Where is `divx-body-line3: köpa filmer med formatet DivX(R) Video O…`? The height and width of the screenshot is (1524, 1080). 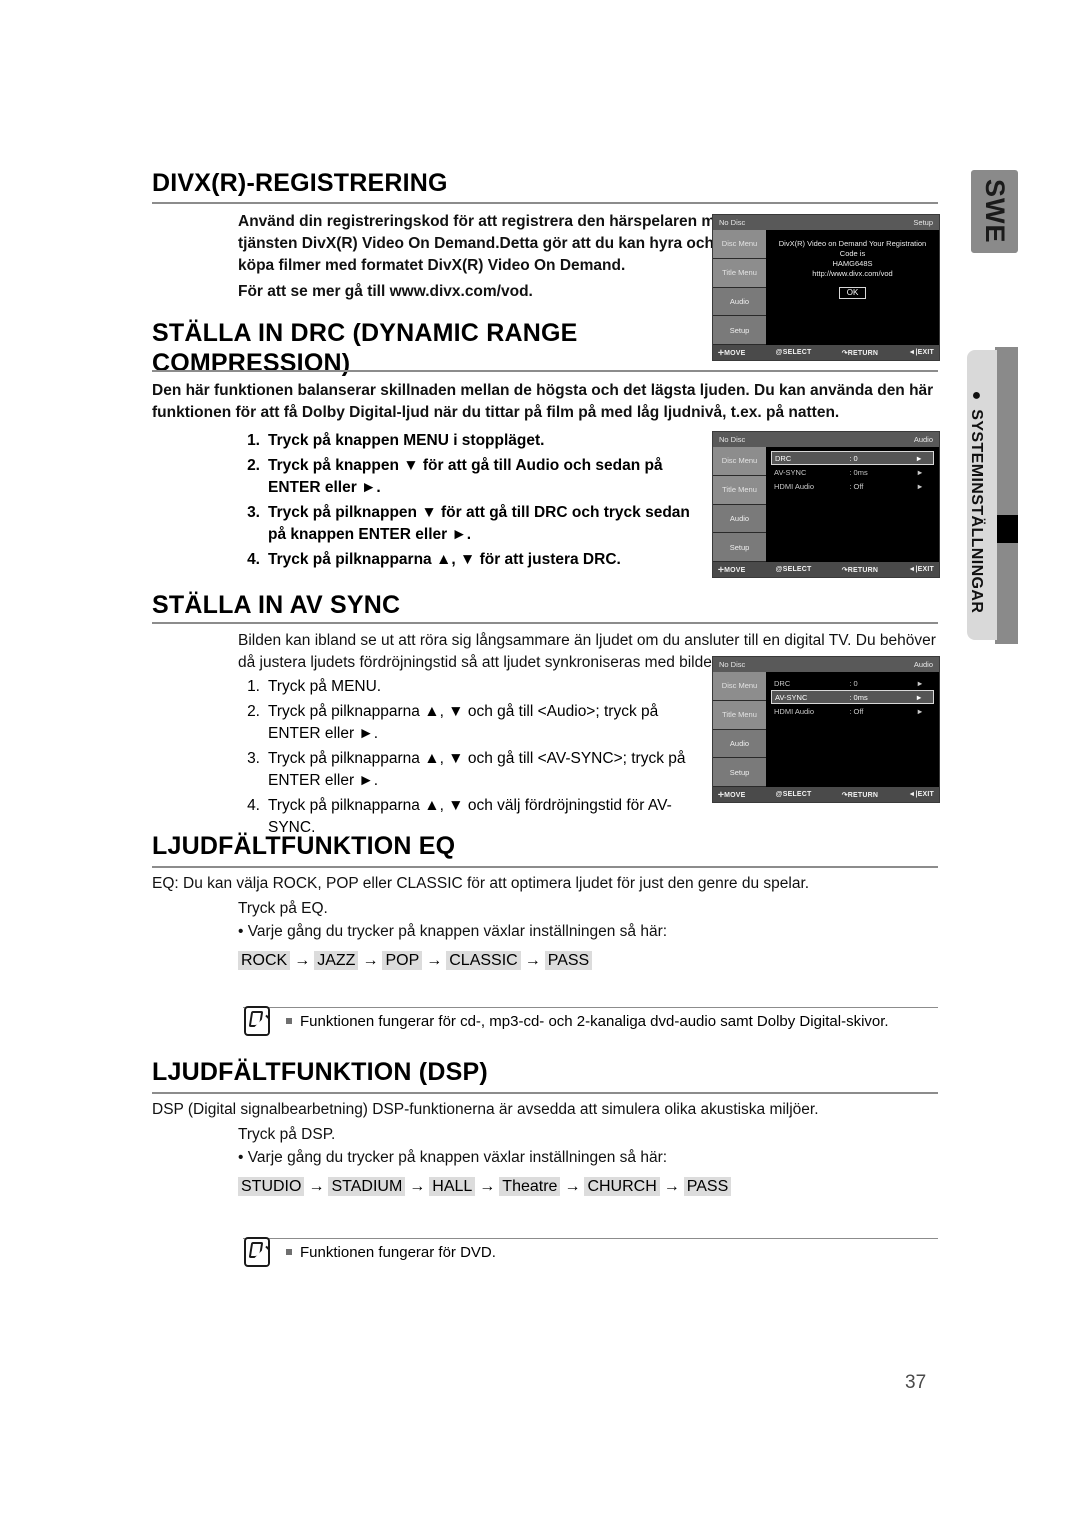 divx-body-line3: köpa filmer med formatet DivX(R) Video O… is located at coordinates (432, 265).